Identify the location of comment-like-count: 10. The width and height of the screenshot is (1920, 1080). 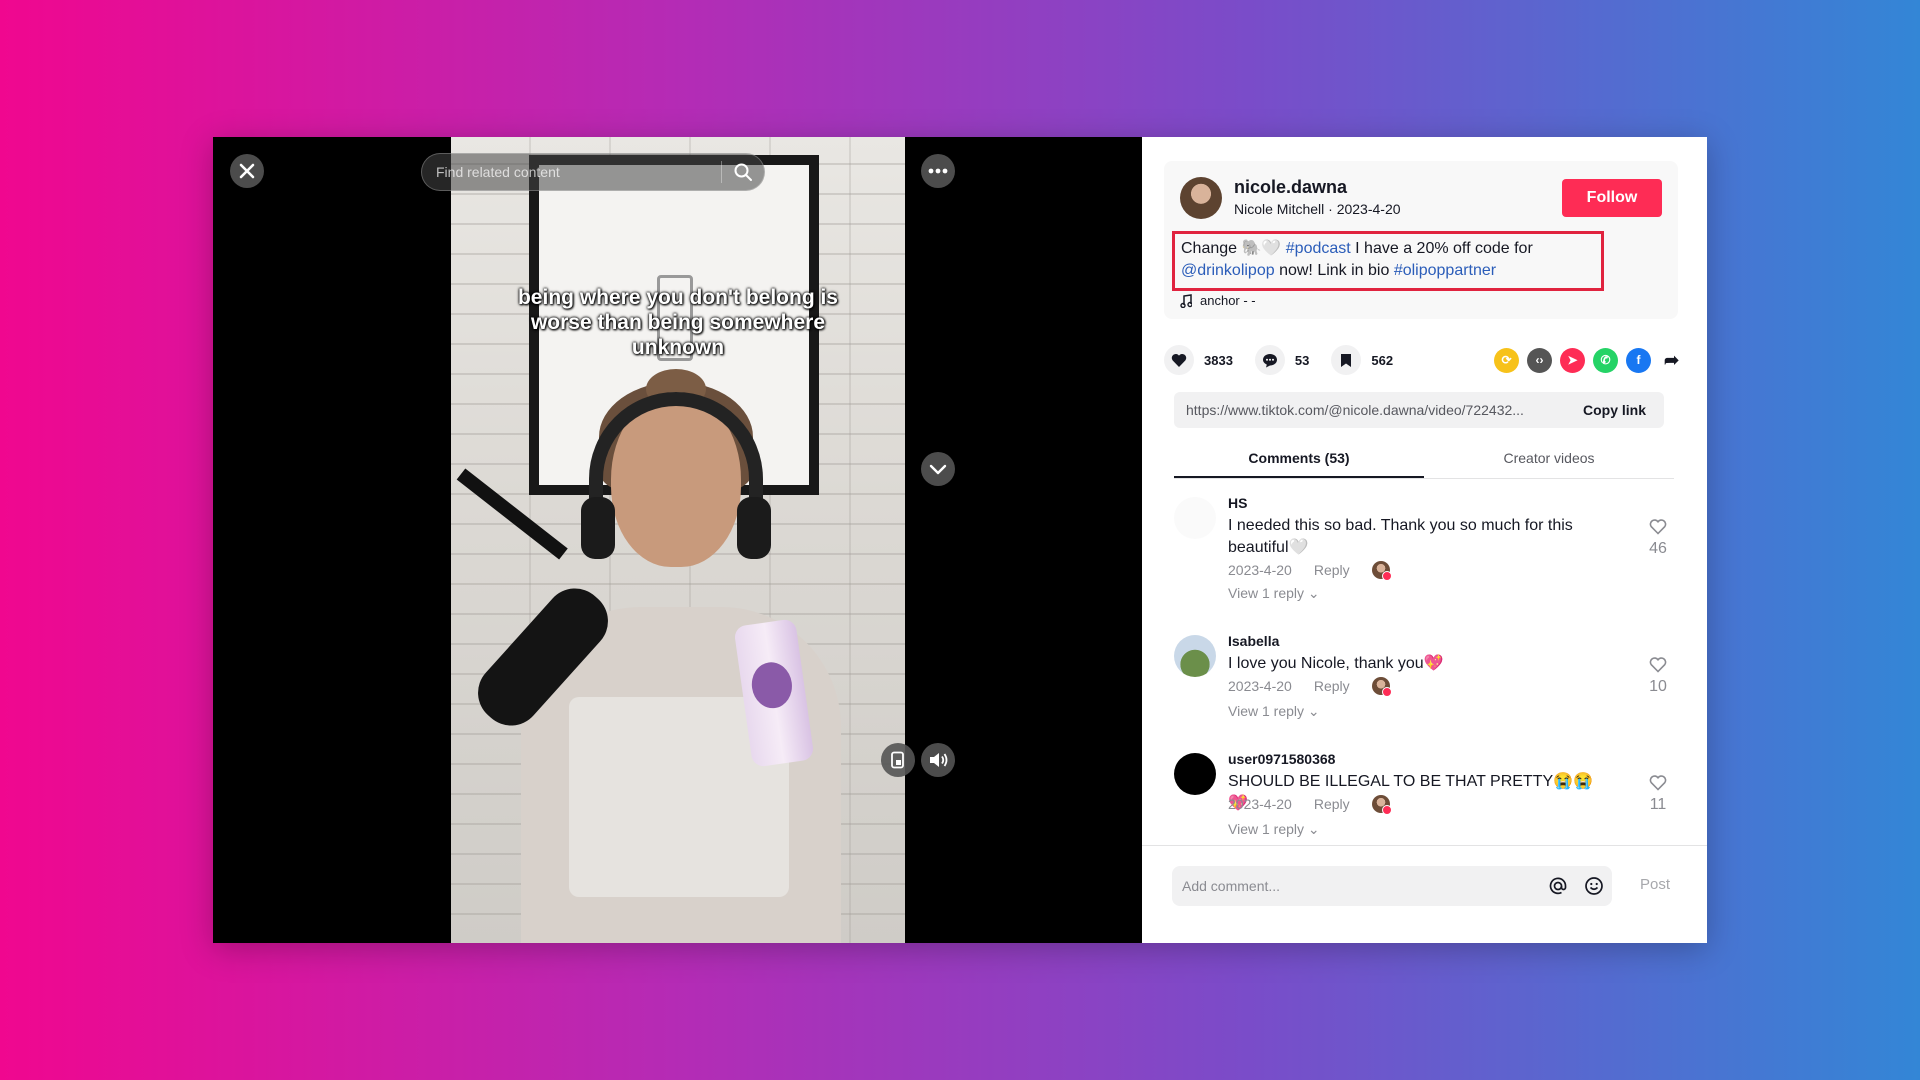
(1658, 686).